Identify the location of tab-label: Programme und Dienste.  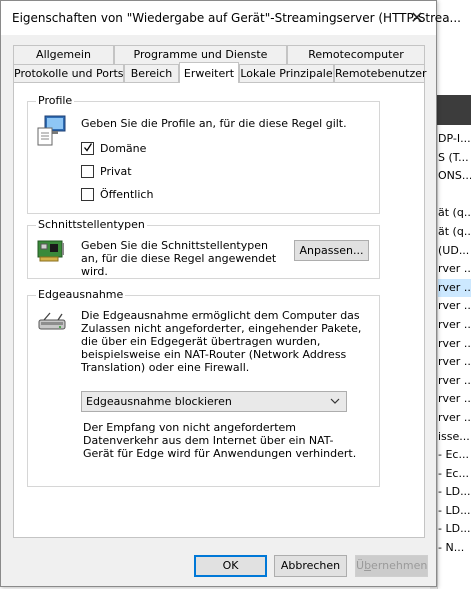
(200, 54).